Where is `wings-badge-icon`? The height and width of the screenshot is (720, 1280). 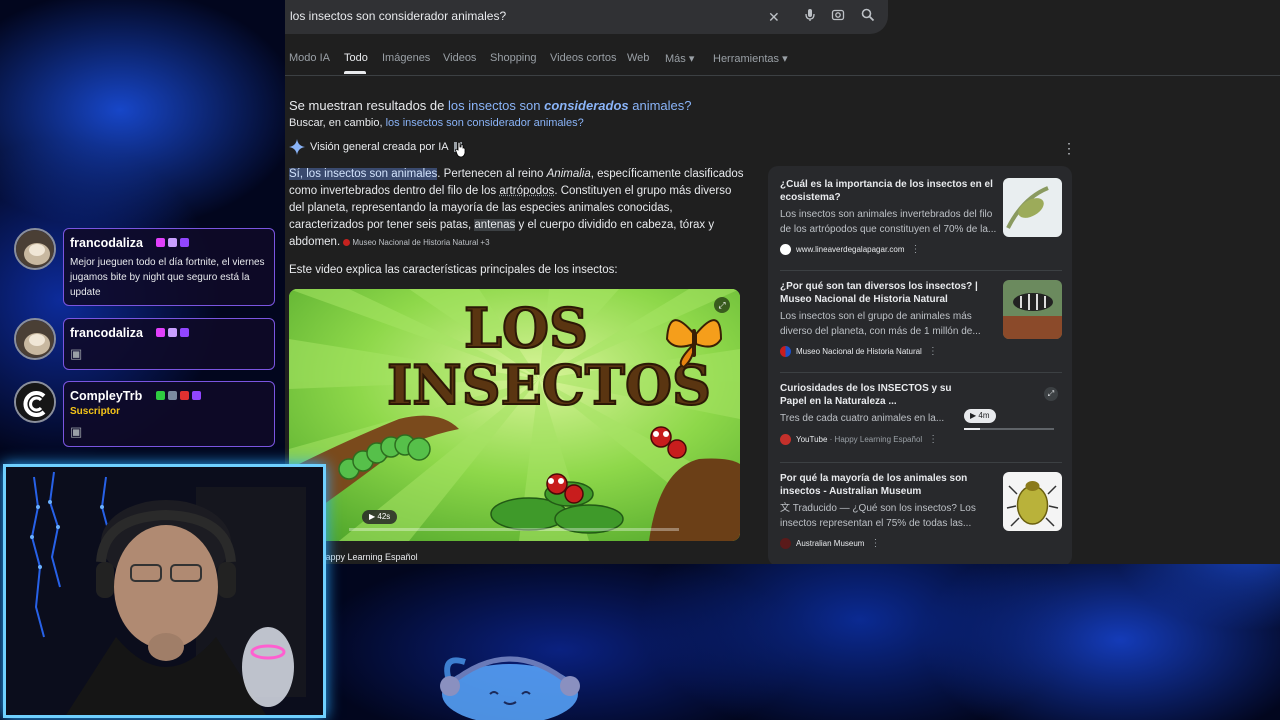 wings-badge-icon is located at coordinates (172, 396).